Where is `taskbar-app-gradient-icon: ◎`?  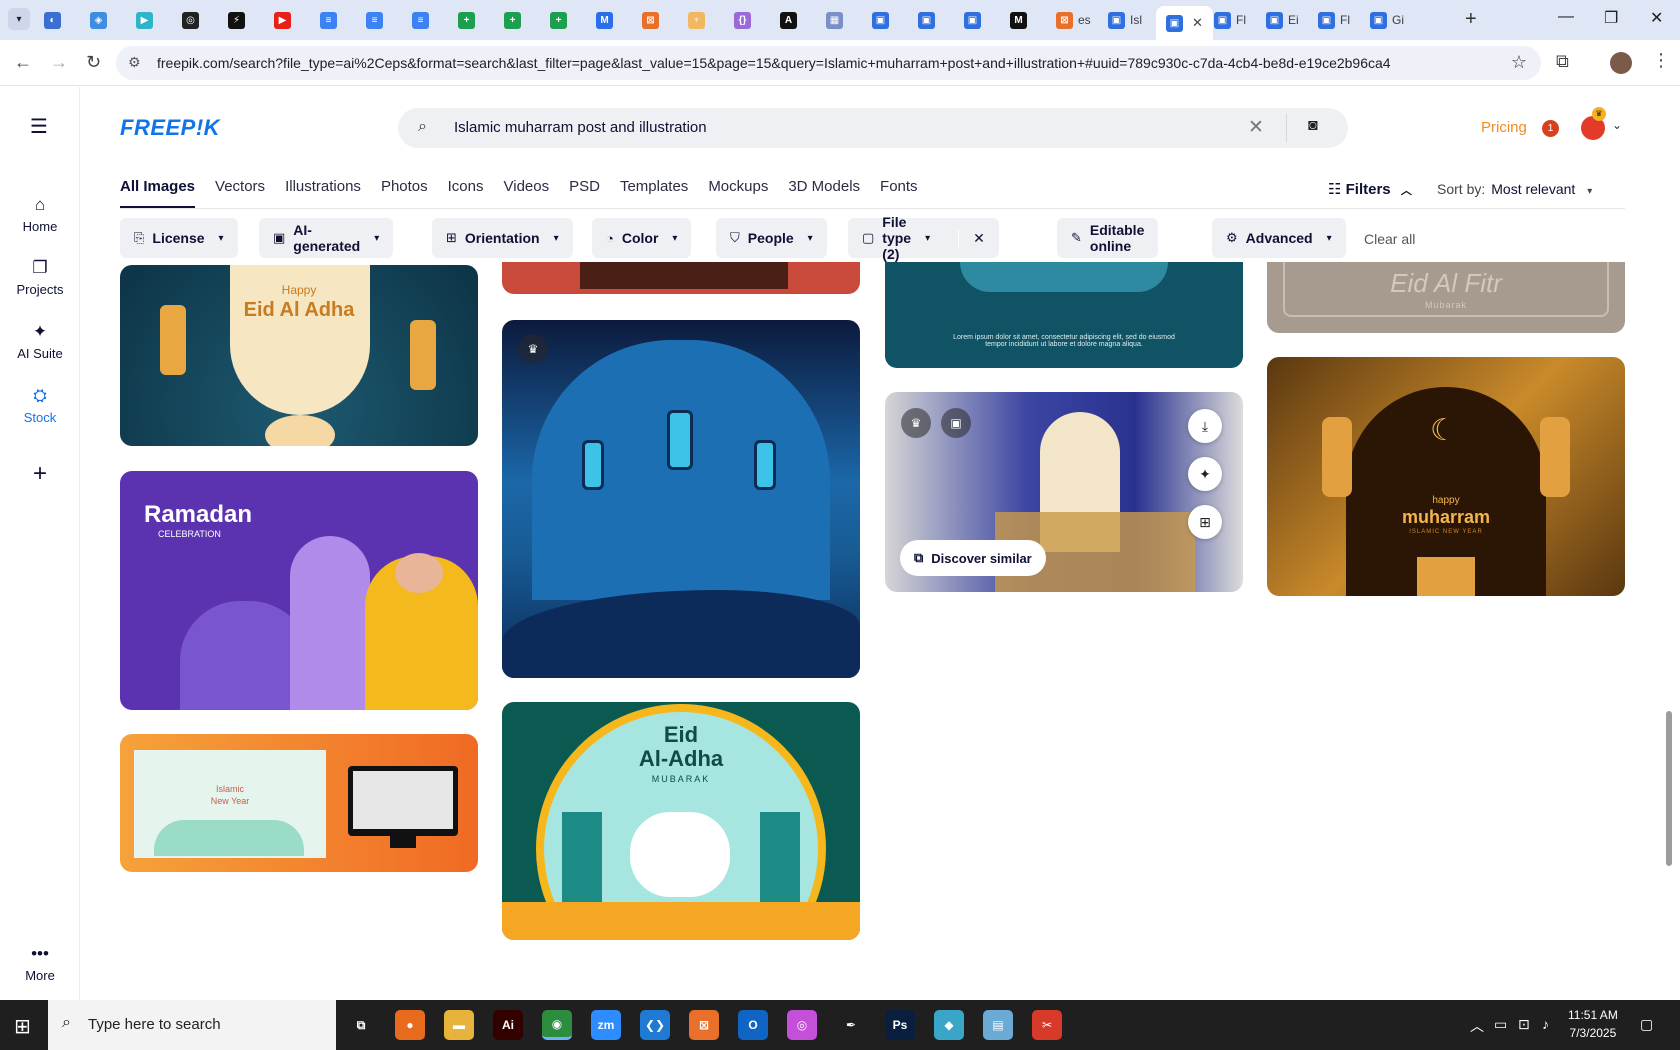
taskbar-app-gradient-icon: ◎ is located at coordinates (802, 1025).